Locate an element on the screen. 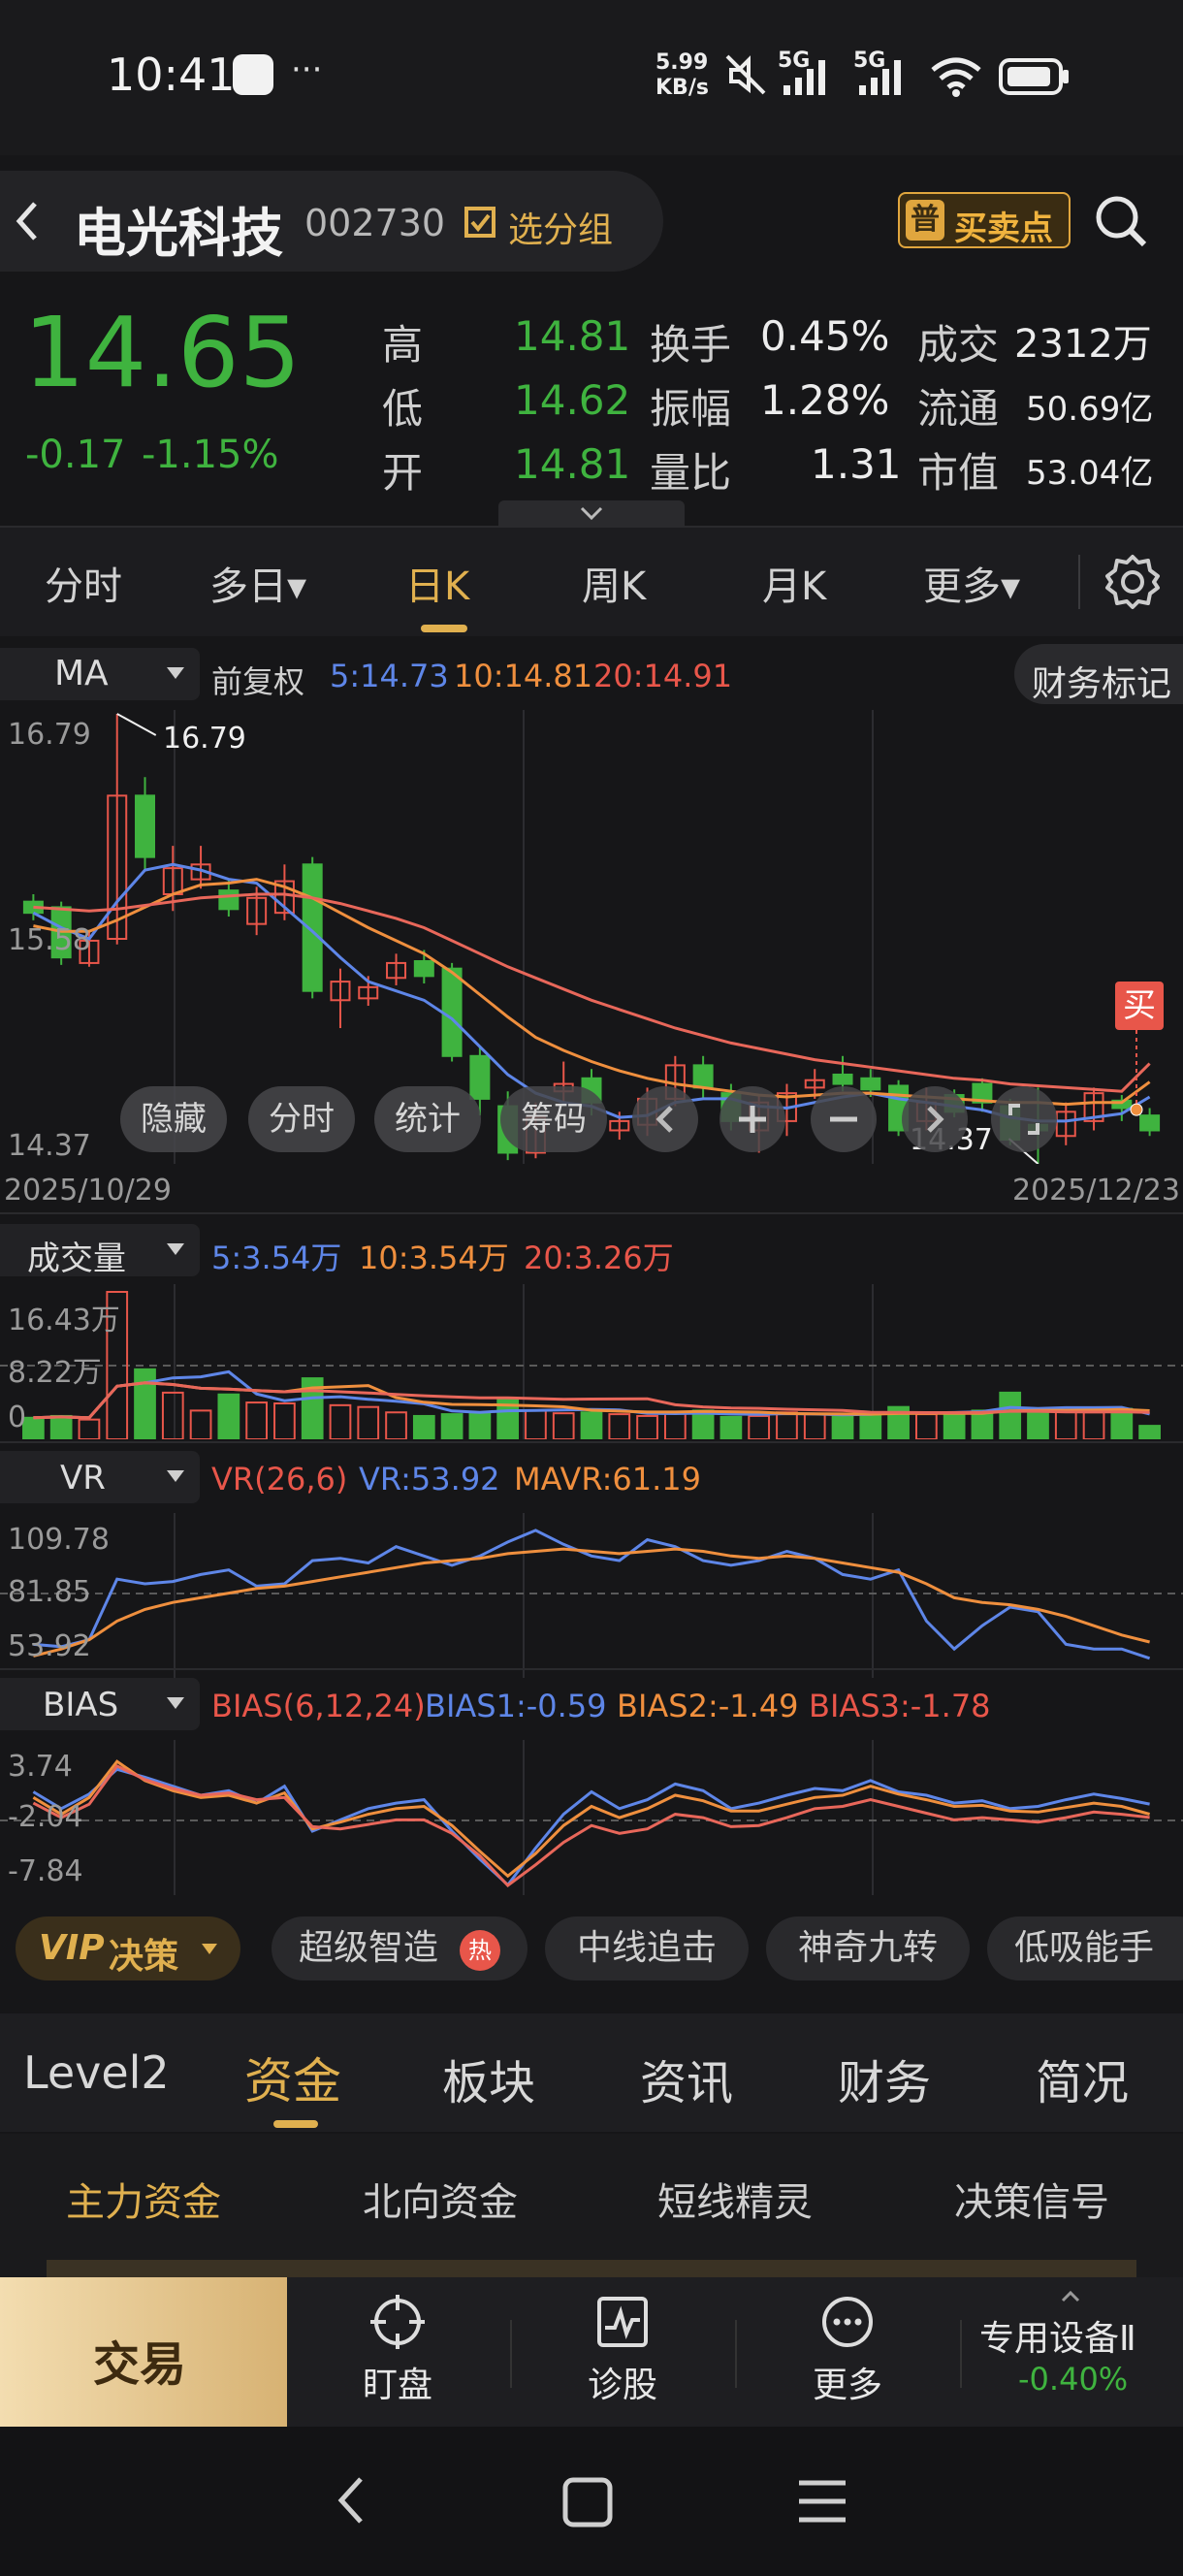  volume-label: 成交 is located at coordinates (958, 345).